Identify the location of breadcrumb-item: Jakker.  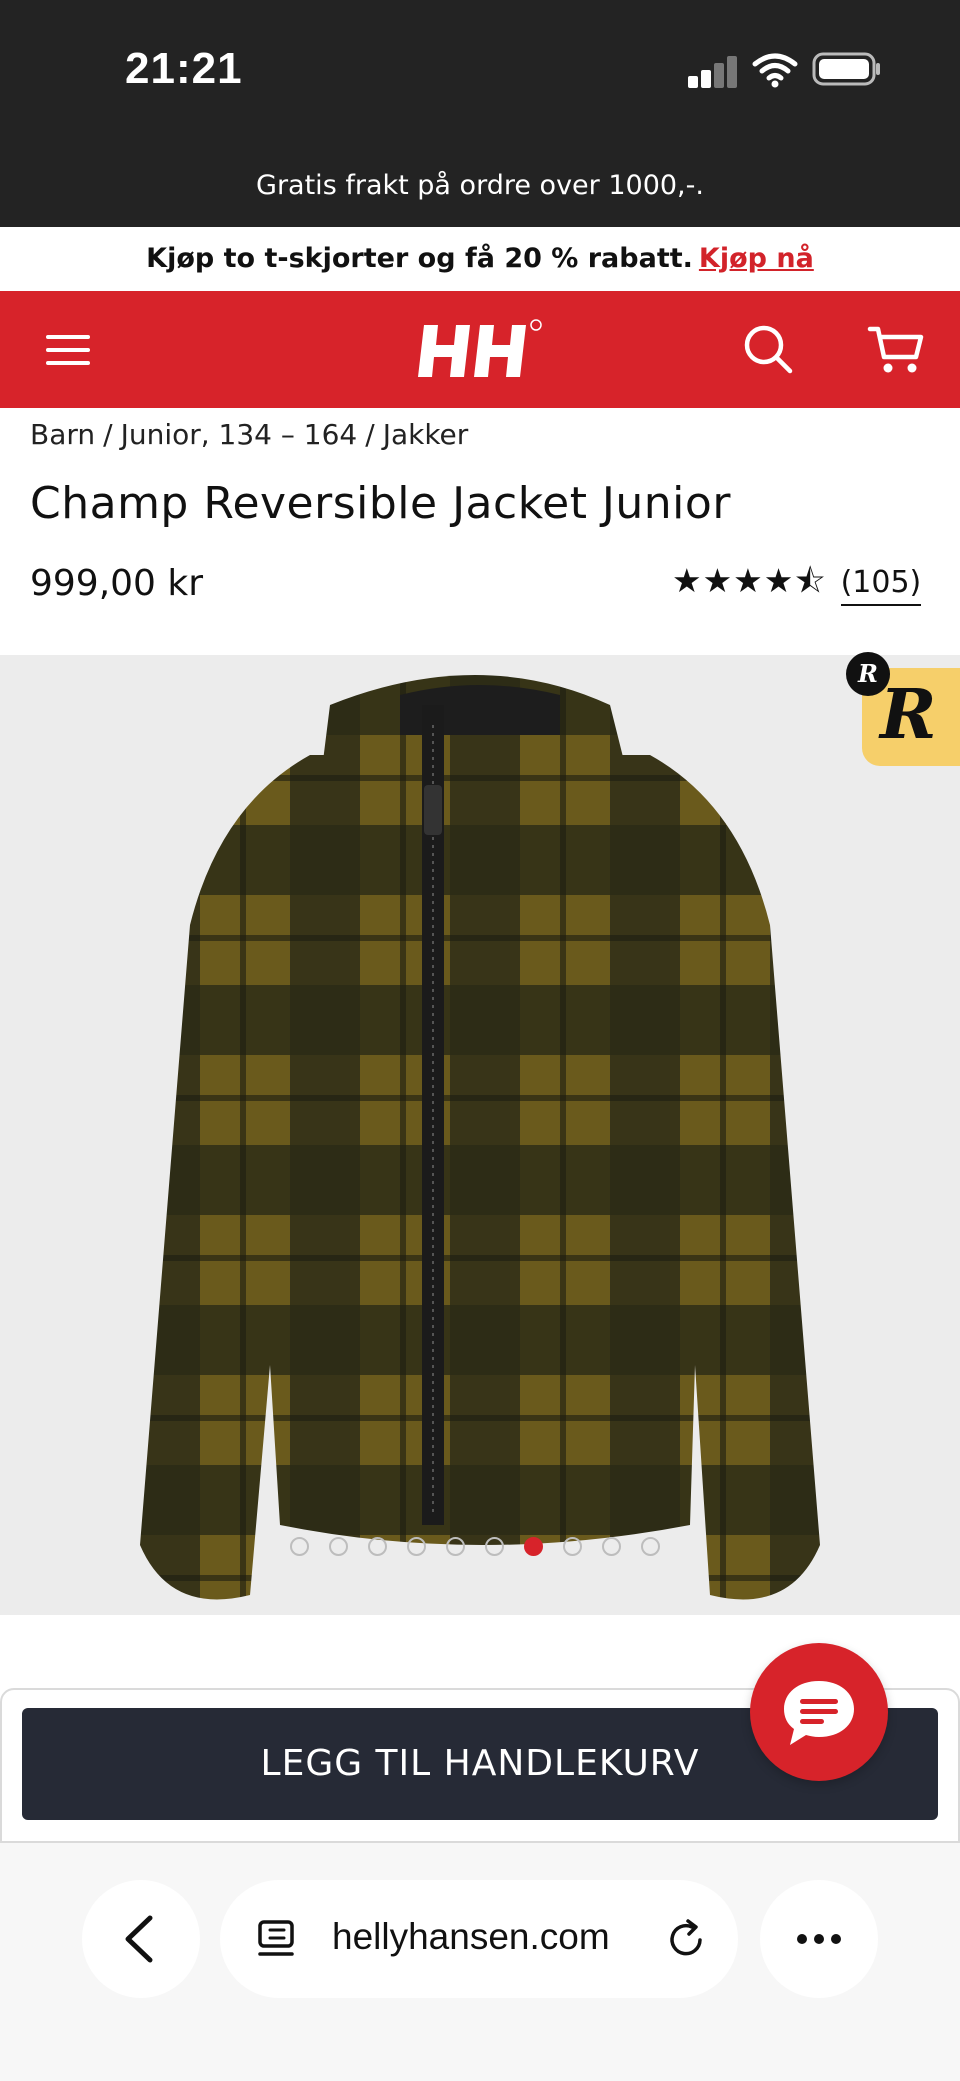
(426, 434).